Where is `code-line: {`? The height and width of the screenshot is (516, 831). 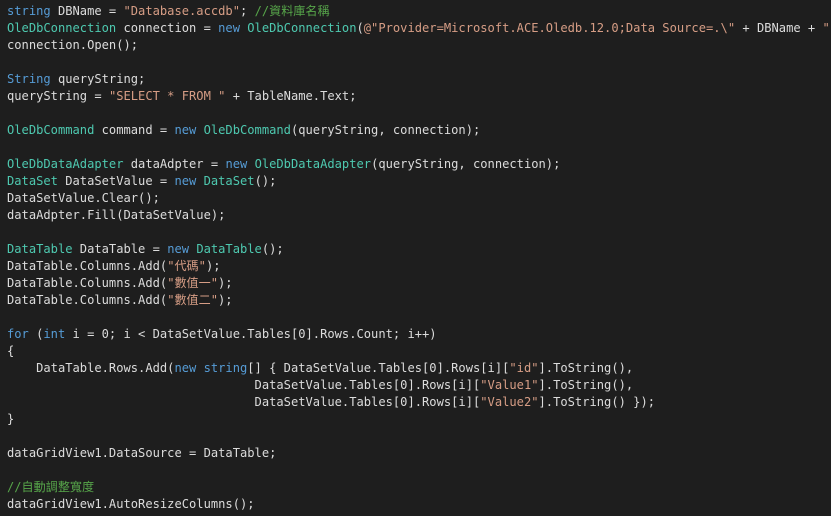
code-line: { is located at coordinates (419, 351).